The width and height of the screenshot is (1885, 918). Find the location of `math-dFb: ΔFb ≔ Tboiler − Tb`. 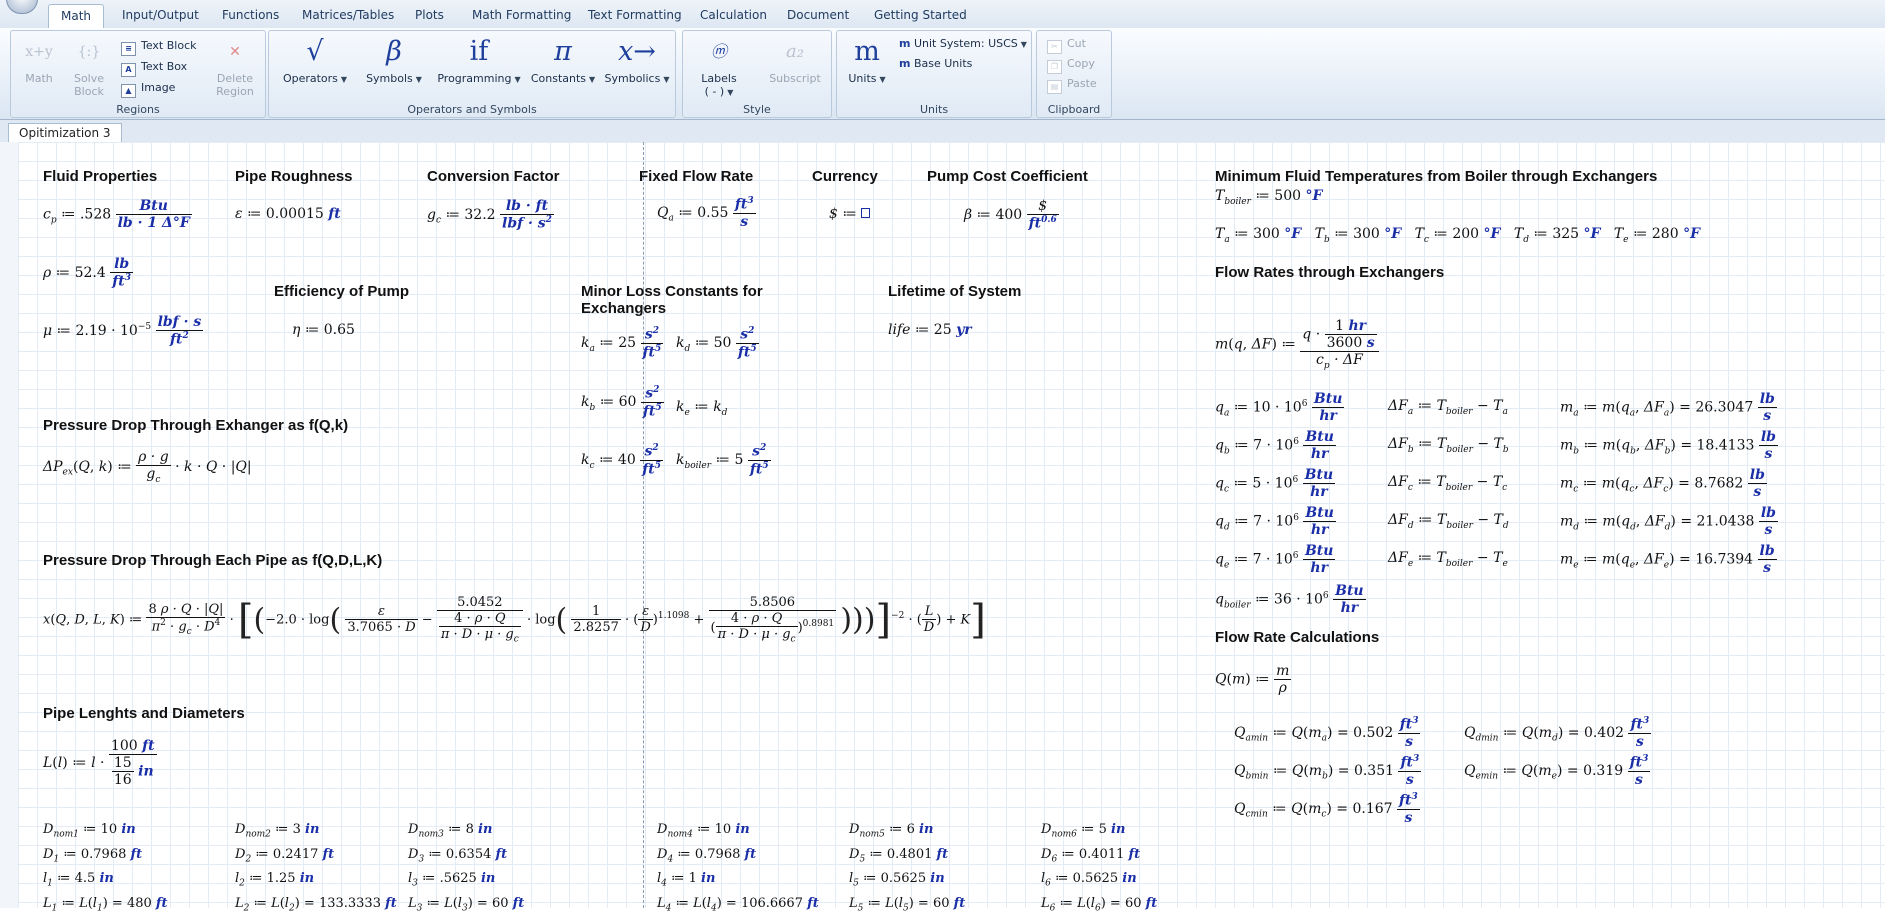

math-dFb: ΔFb ≔ Tboiler − Tb is located at coordinates (1448, 445).